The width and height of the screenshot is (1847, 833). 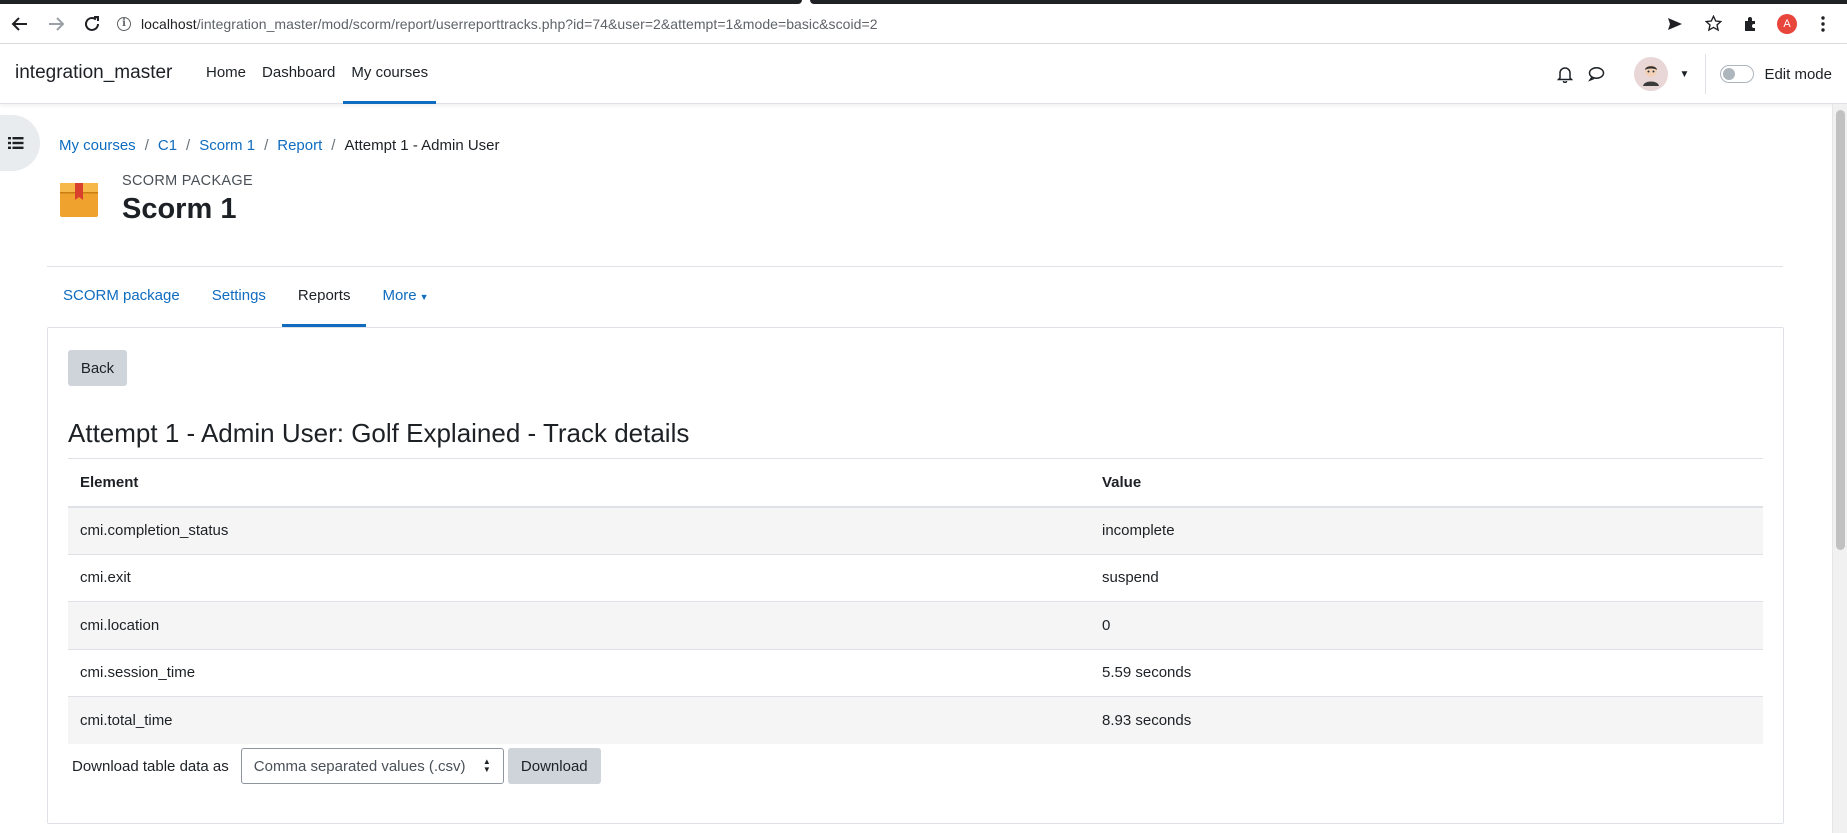 I want to click on secondary-navigation: SCORM package Settings Reports More ▼, so click(x=246, y=297).